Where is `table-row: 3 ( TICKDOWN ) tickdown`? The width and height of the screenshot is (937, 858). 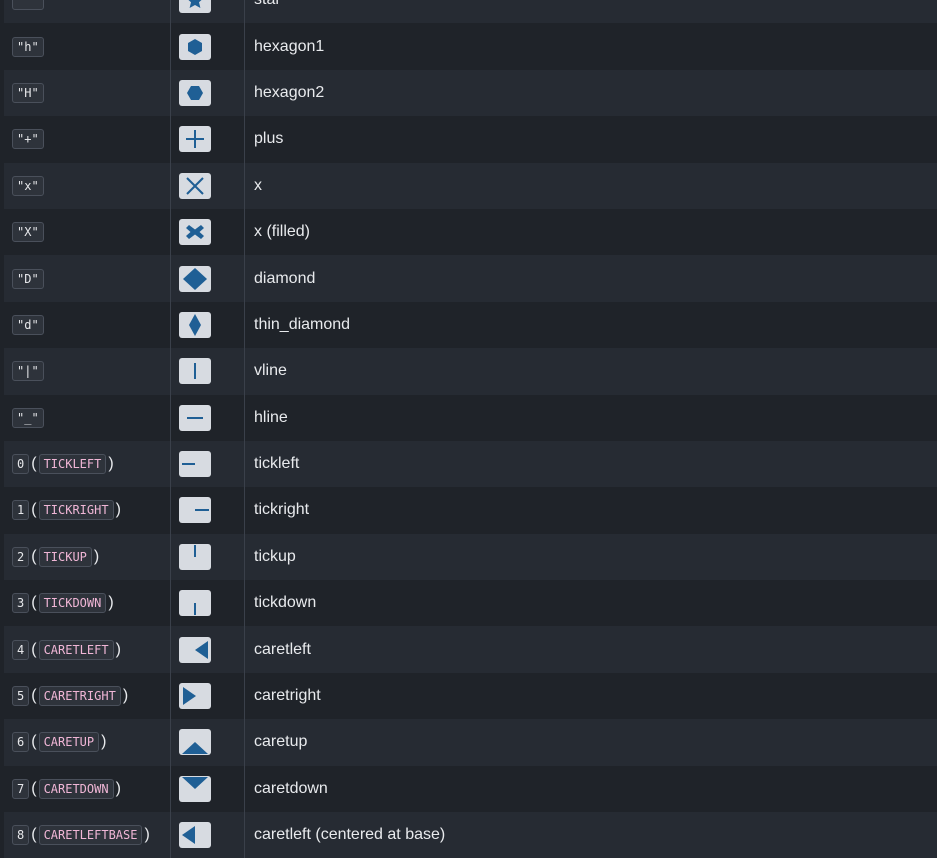 table-row: 3 ( TICKDOWN ) tickdown is located at coordinates (470, 603).